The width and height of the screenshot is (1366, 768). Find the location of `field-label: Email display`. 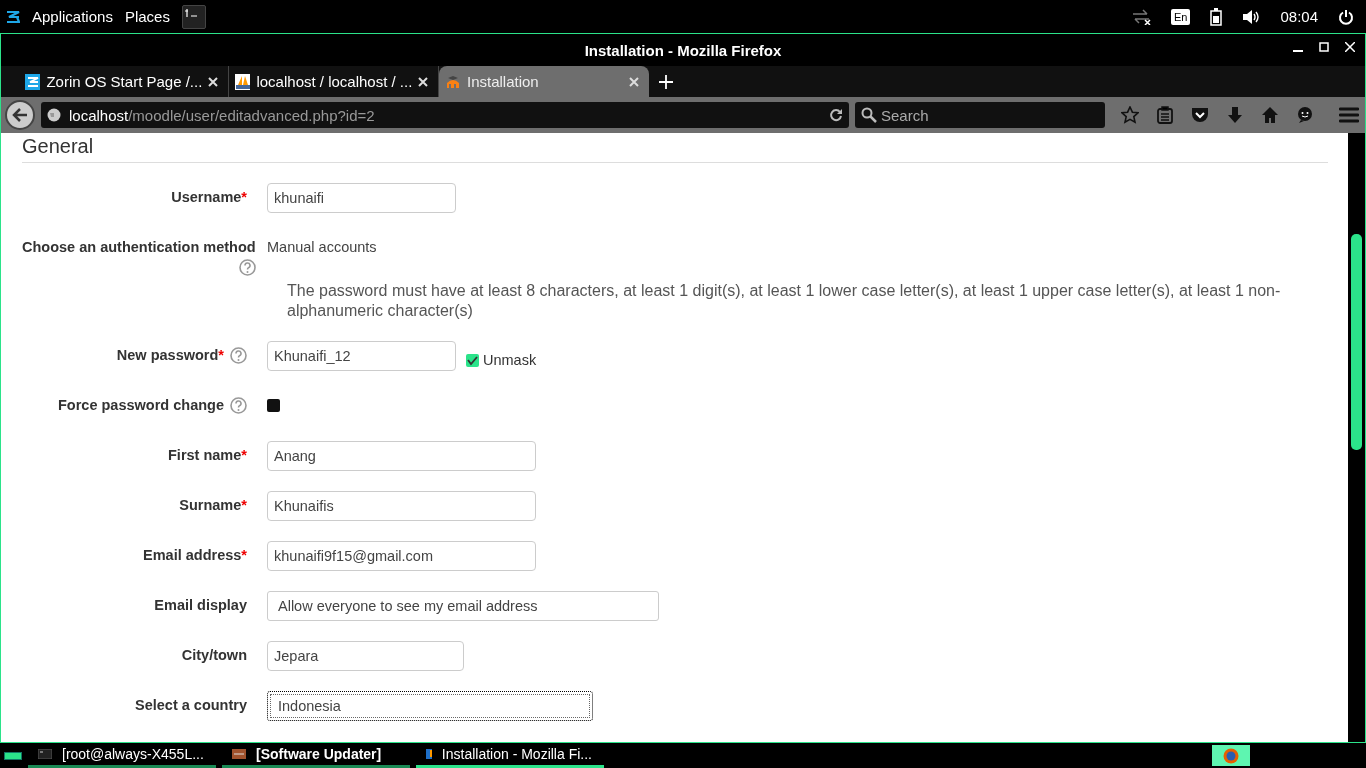

field-label: Email display is located at coordinates (200, 605).